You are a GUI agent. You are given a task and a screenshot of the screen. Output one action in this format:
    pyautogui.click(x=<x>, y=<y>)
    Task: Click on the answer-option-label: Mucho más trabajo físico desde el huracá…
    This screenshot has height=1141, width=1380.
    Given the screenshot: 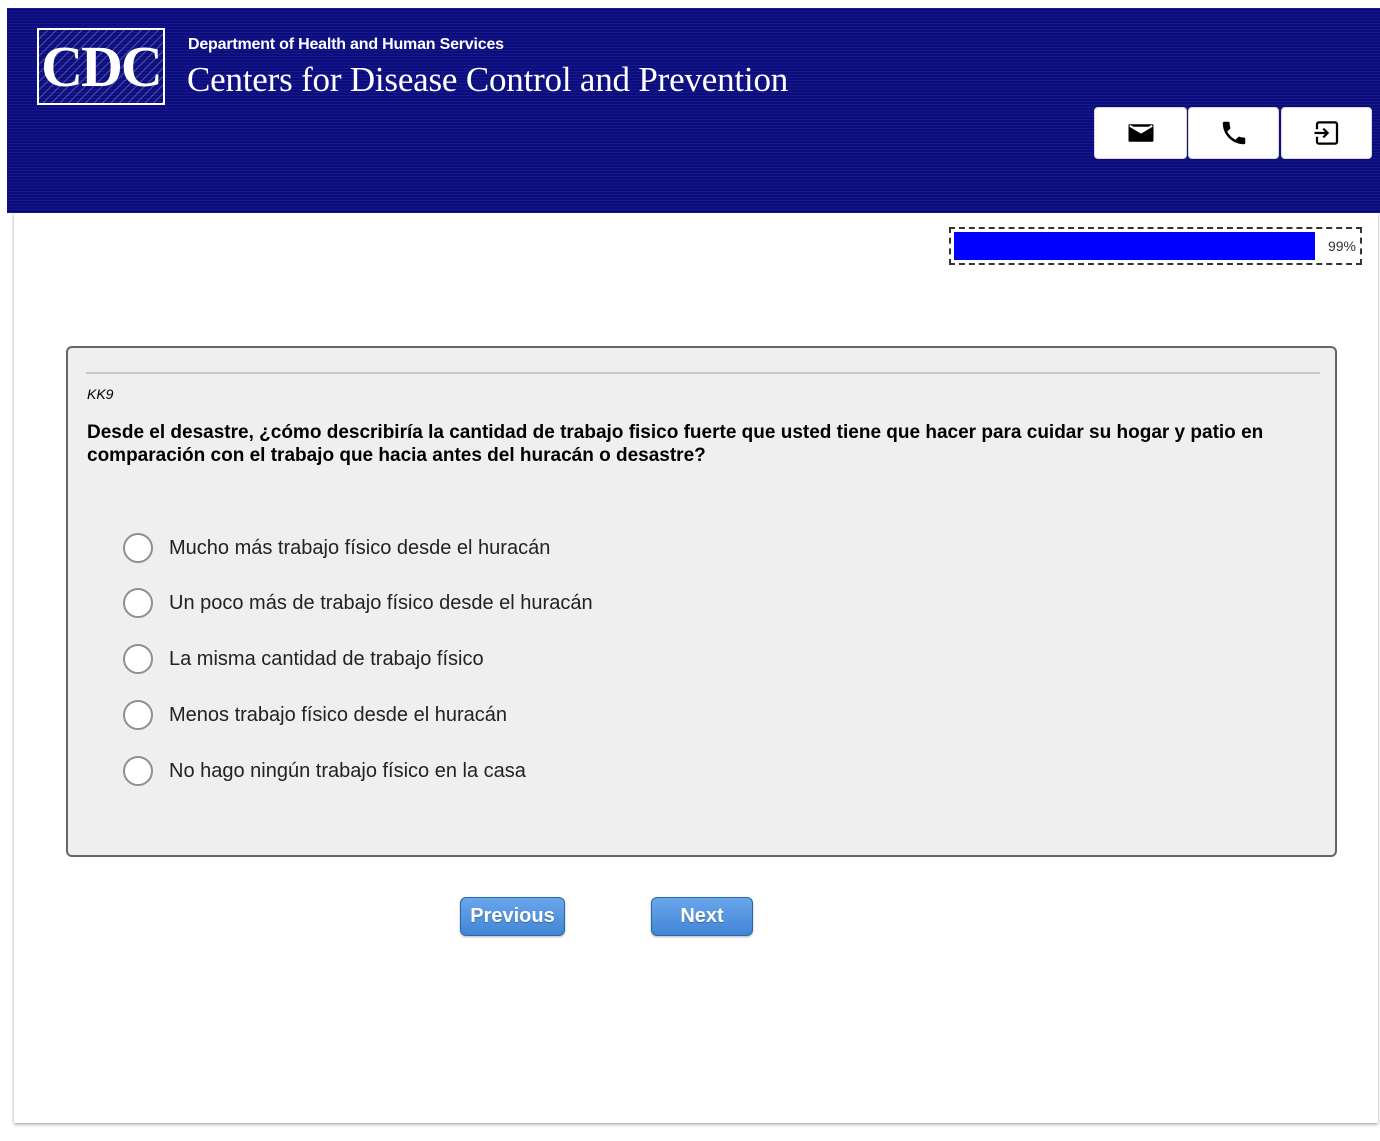 What is the action you would take?
    pyautogui.click(x=360, y=547)
    